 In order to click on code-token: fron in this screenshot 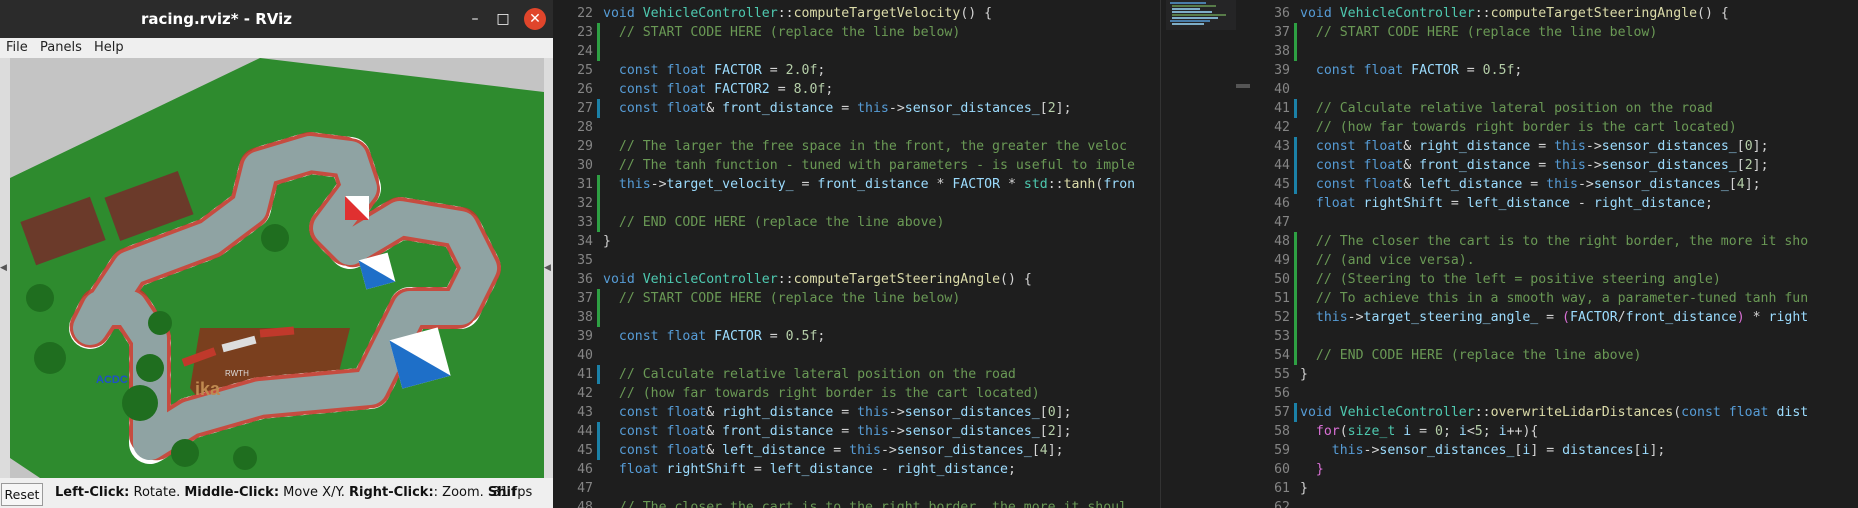, I will do `click(1119, 184)`.